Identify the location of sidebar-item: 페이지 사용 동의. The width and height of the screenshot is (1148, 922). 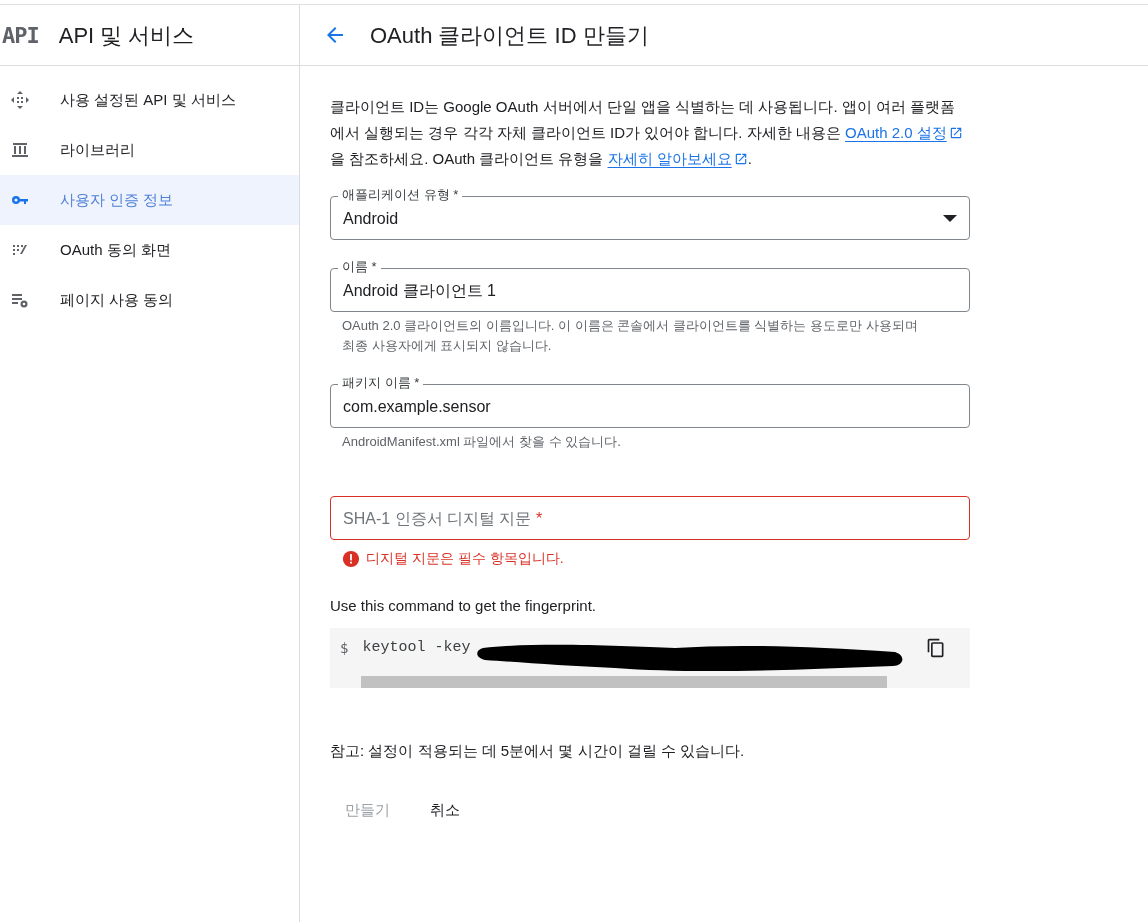
(149, 300).